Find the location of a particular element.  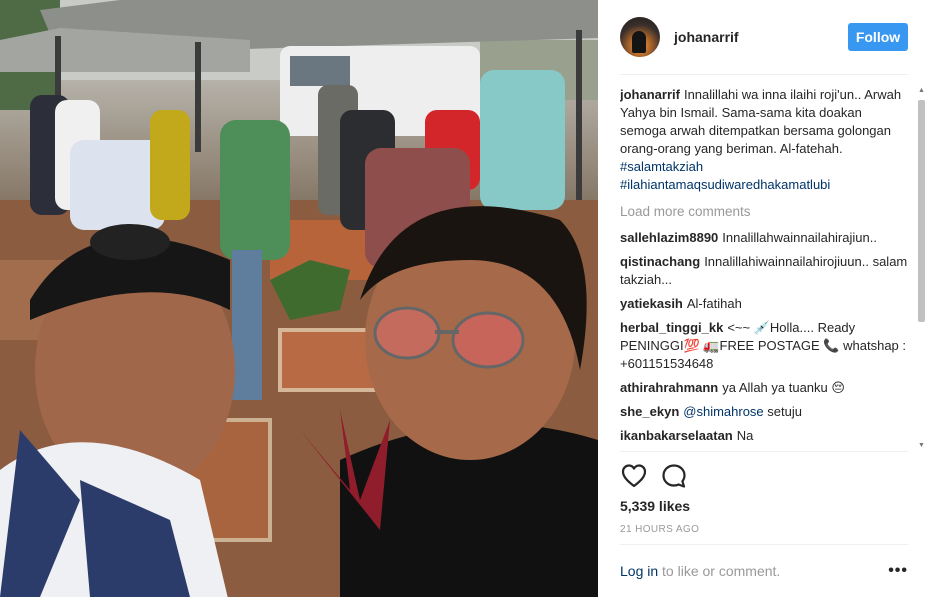

load-more-comments-button: Load more comments is located at coordinates (764, 212).